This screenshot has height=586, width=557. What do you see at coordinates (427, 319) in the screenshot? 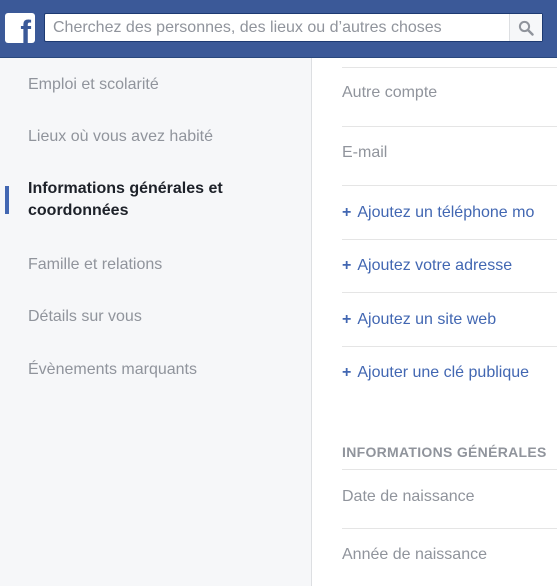
I see `add-website-label: Ajoutez un site web` at bounding box center [427, 319].